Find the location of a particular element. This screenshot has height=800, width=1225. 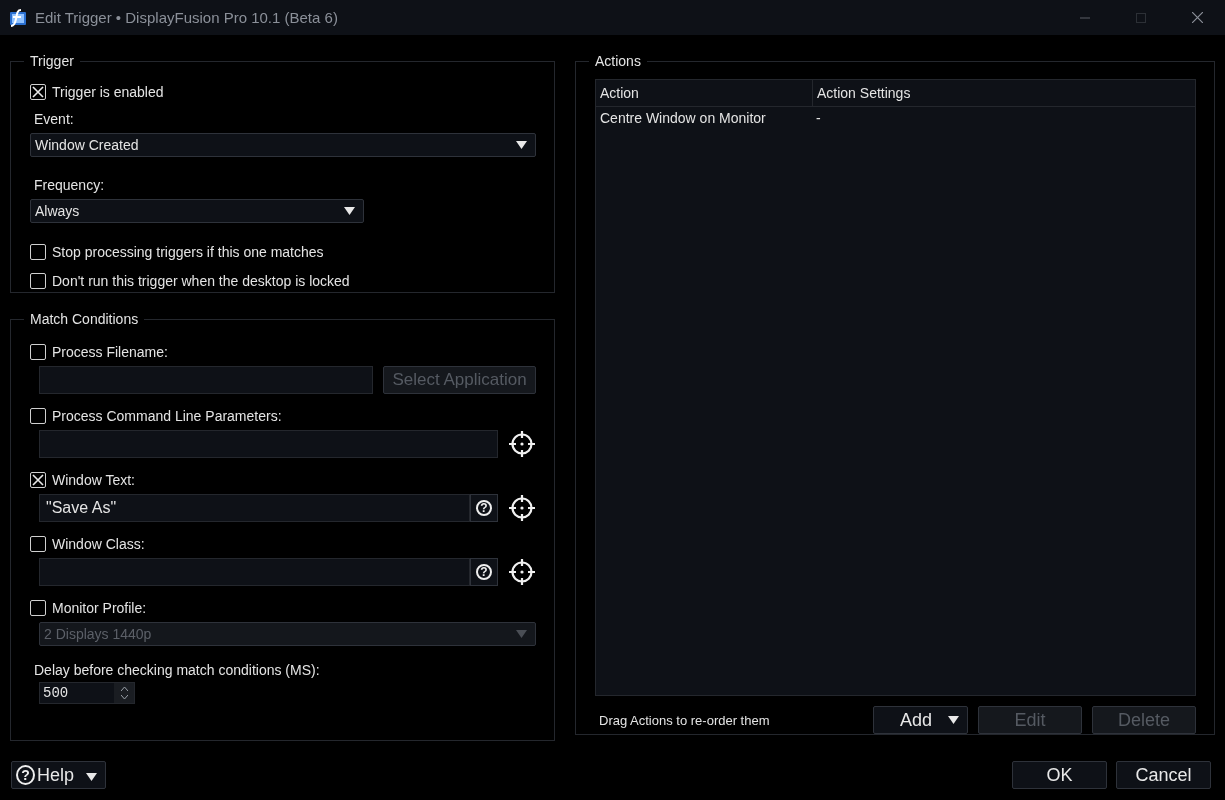

window-title: Edit Trigger • DisplayFusion Pro 10.1 (Beta 6) is located at coordinates (186, 17).